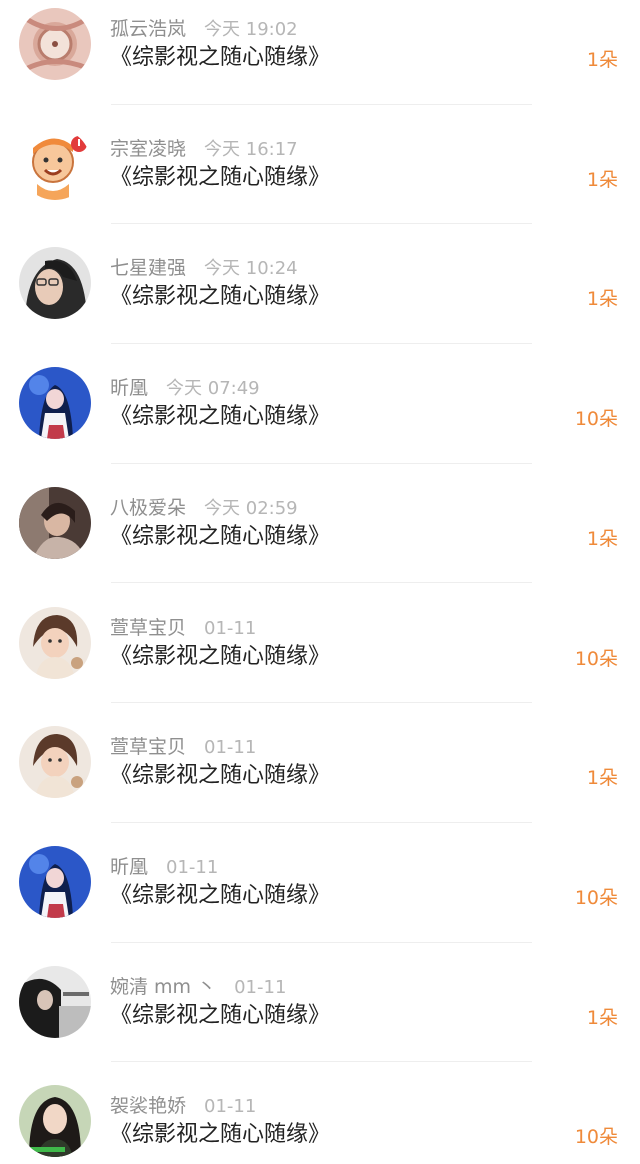  I want to click on list-item: 萱草宝贝 01-11 《综影视之随心随缘》 10朵, so click(320, 659).